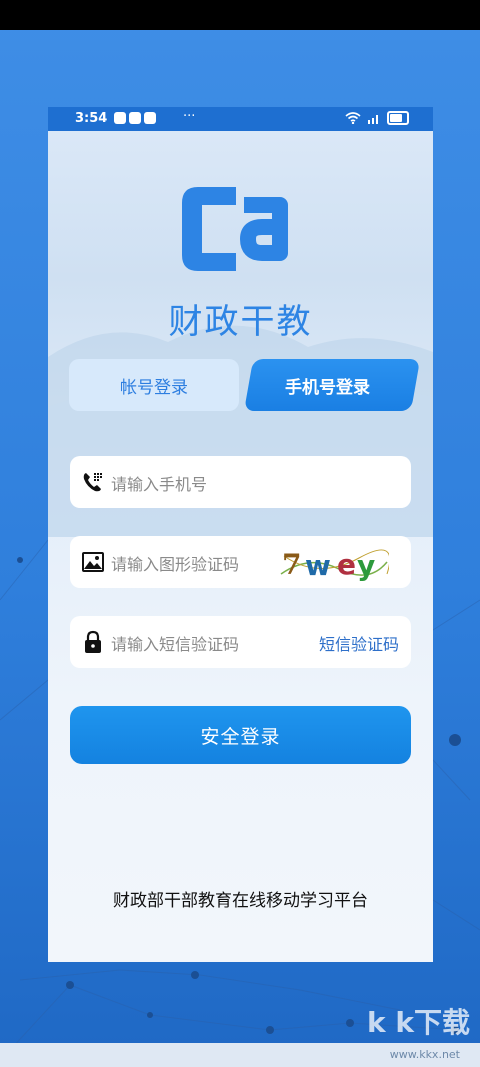 The height and width of the screenshot is (1067, 480). What do you see at coordinates (240, 735) in the screenshot?
I see `secure-login-button: 安全登录` at bounding box center [240, 735].